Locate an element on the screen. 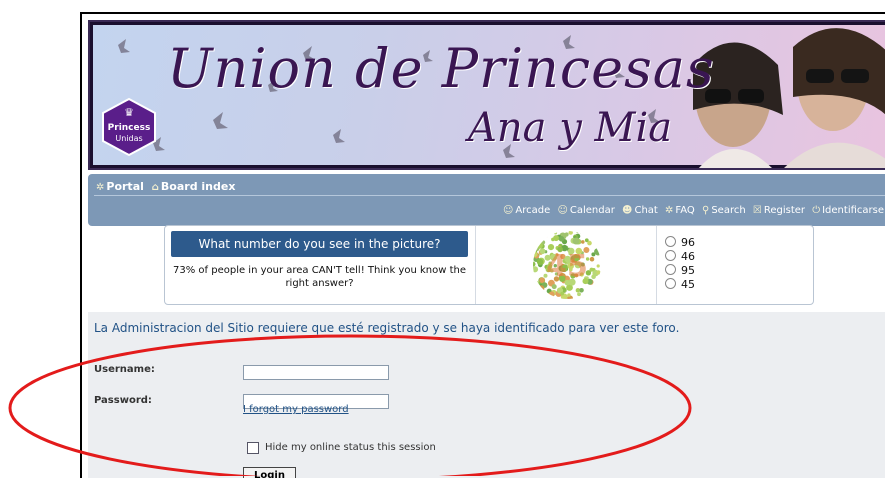 The height and width of the screenshot is (478, 885). portal-icon: ✲ is located at coordinates (100, 187).